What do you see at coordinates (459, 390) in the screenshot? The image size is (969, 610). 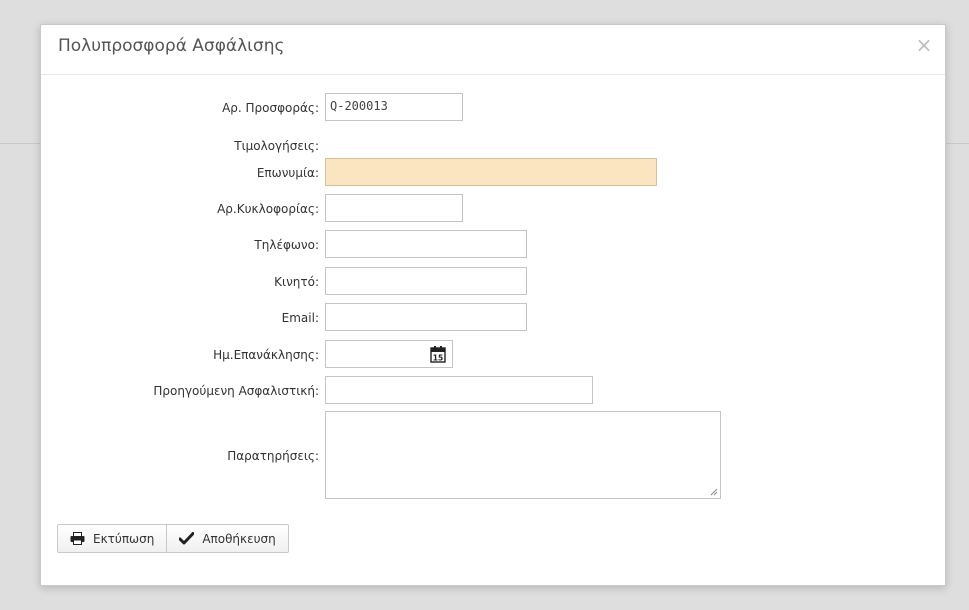 I see `previous-insurer-field` at bounding box center [459, 390].